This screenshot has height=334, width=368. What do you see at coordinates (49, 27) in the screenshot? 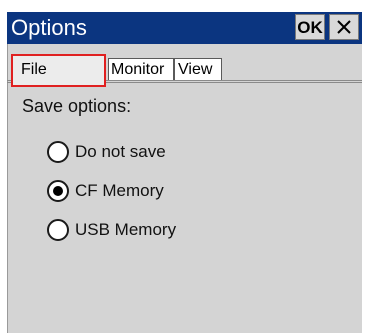
I see `dialog-title: Options` at bounding box center [49, 27].